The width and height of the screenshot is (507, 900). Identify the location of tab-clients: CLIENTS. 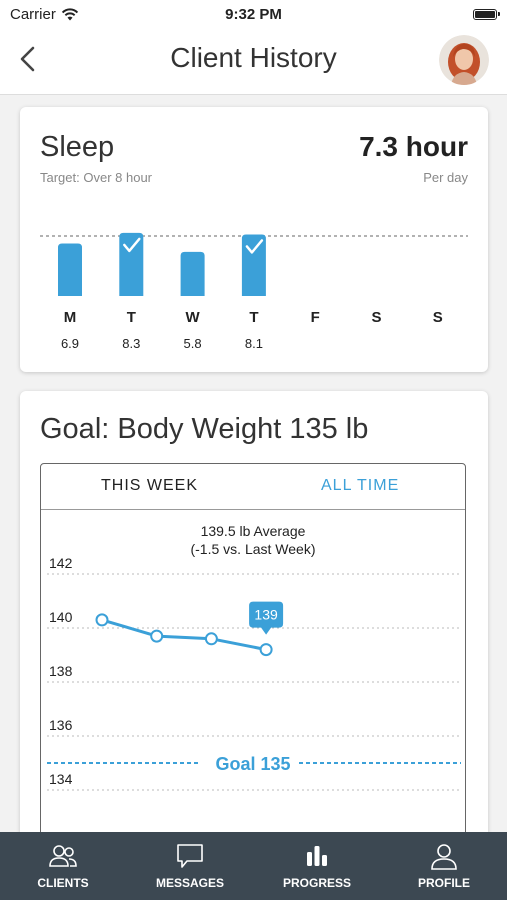
(63, 866).